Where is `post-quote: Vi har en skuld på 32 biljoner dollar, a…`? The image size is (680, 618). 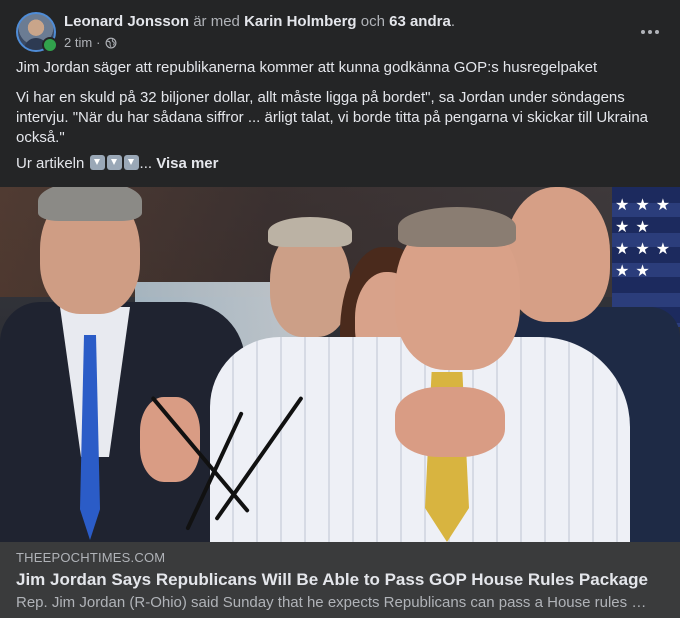 post-quote: Vi har en skuld på 32 biljoner dollar, a… is located at coordinates (332, 117).